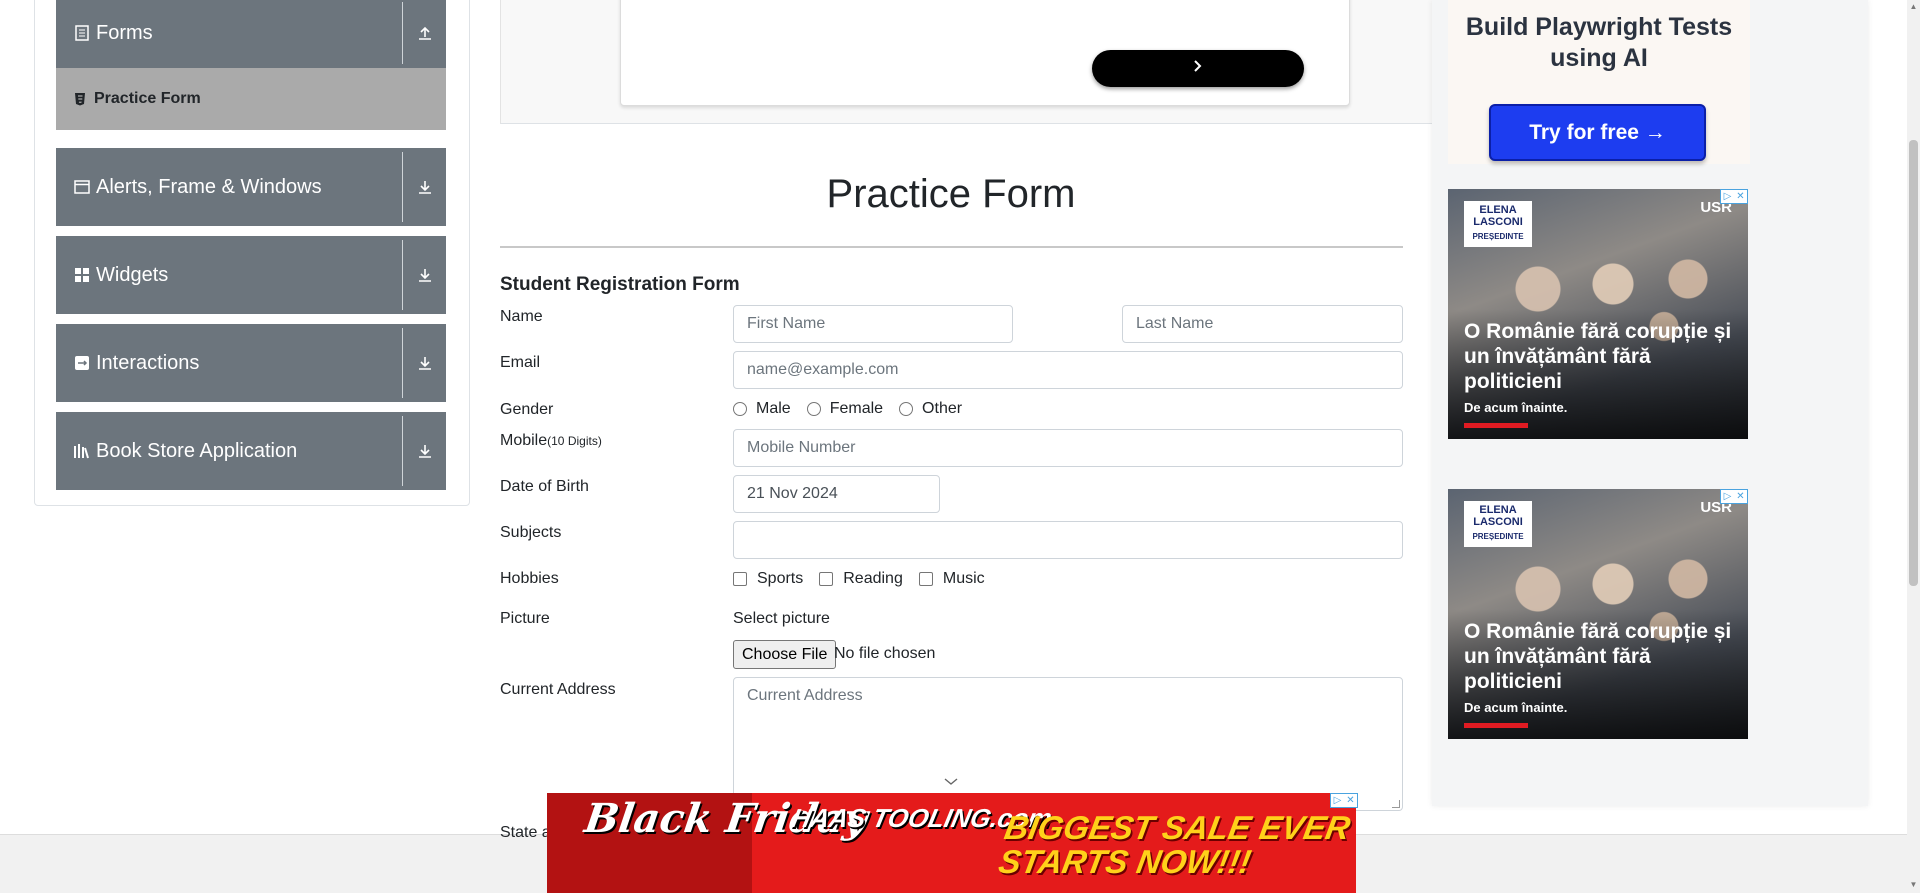 This screenshot has width=1920, height=893. I want to click on picture-label: Picture, so click(525, 618).